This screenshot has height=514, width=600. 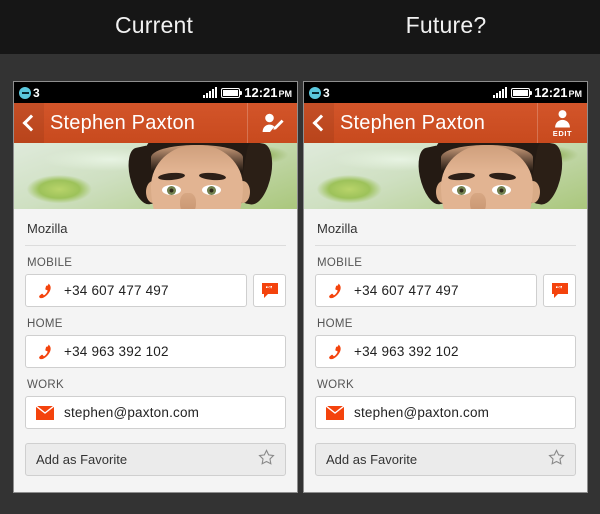 What do you see at coordinates (562, 118) in the screenshot?
I see `person-icon` at bounding box center [562, 118].